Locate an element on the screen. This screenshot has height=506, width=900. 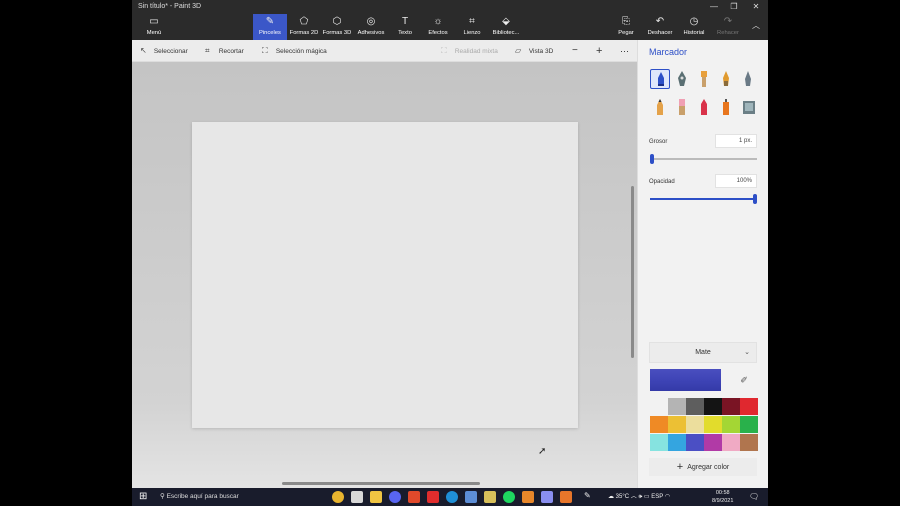
opacity-input: 100% is located at coordinates (736, 181).